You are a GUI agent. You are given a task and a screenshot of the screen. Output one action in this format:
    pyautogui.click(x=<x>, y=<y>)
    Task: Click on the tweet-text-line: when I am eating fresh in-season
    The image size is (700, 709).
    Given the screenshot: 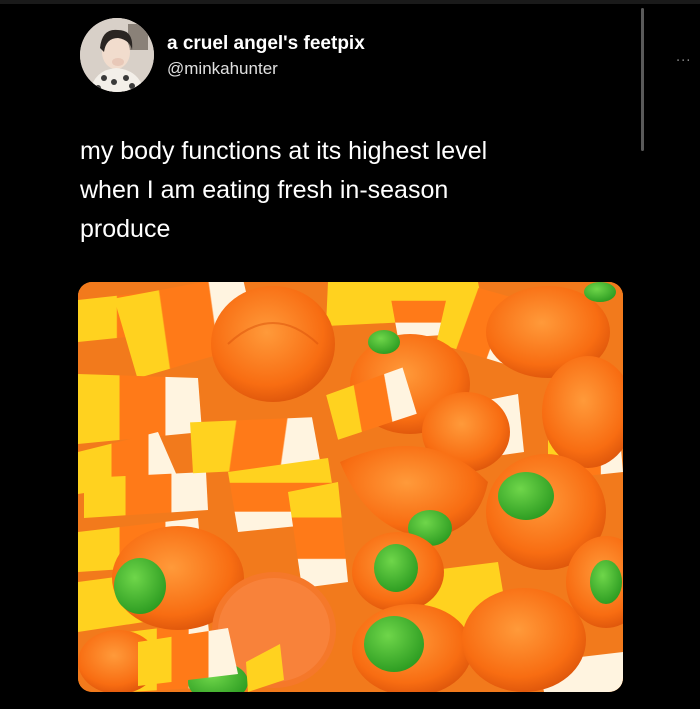 What is the action you would take?
    pyautogui.click(x=264, y=190)
    